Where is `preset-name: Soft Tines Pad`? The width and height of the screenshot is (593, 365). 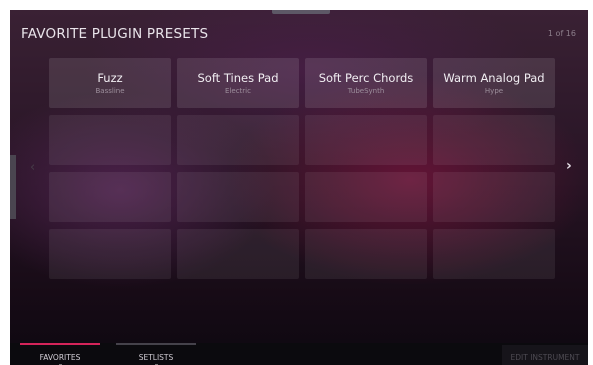 preset-name: Soft Tines Pad is located at coordinates (238, 77).